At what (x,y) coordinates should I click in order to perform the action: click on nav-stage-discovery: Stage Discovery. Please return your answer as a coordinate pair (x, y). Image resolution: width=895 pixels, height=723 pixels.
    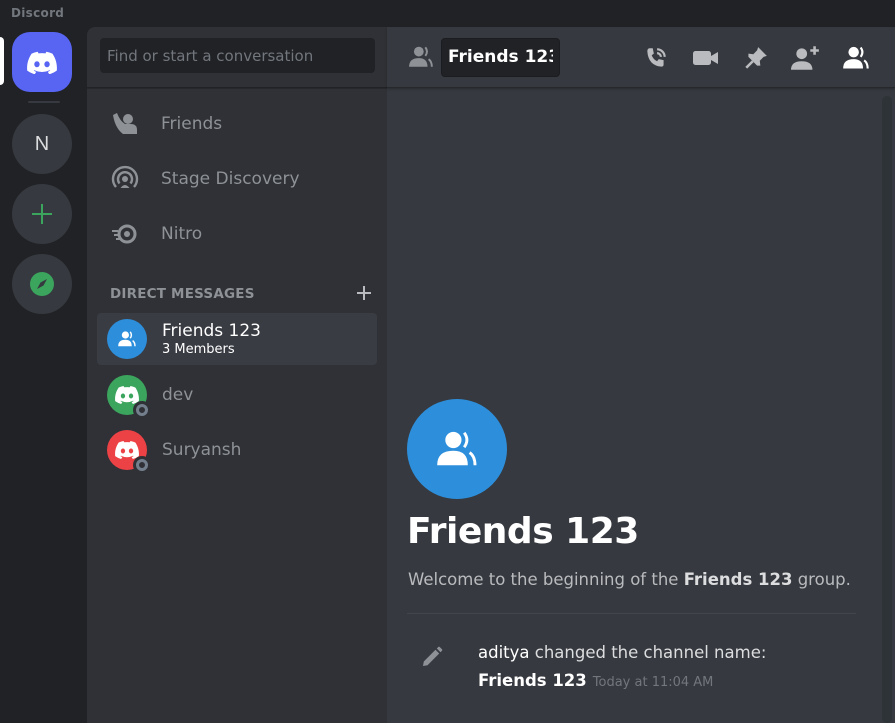
    Looking at the image, I should click on (237, 179).